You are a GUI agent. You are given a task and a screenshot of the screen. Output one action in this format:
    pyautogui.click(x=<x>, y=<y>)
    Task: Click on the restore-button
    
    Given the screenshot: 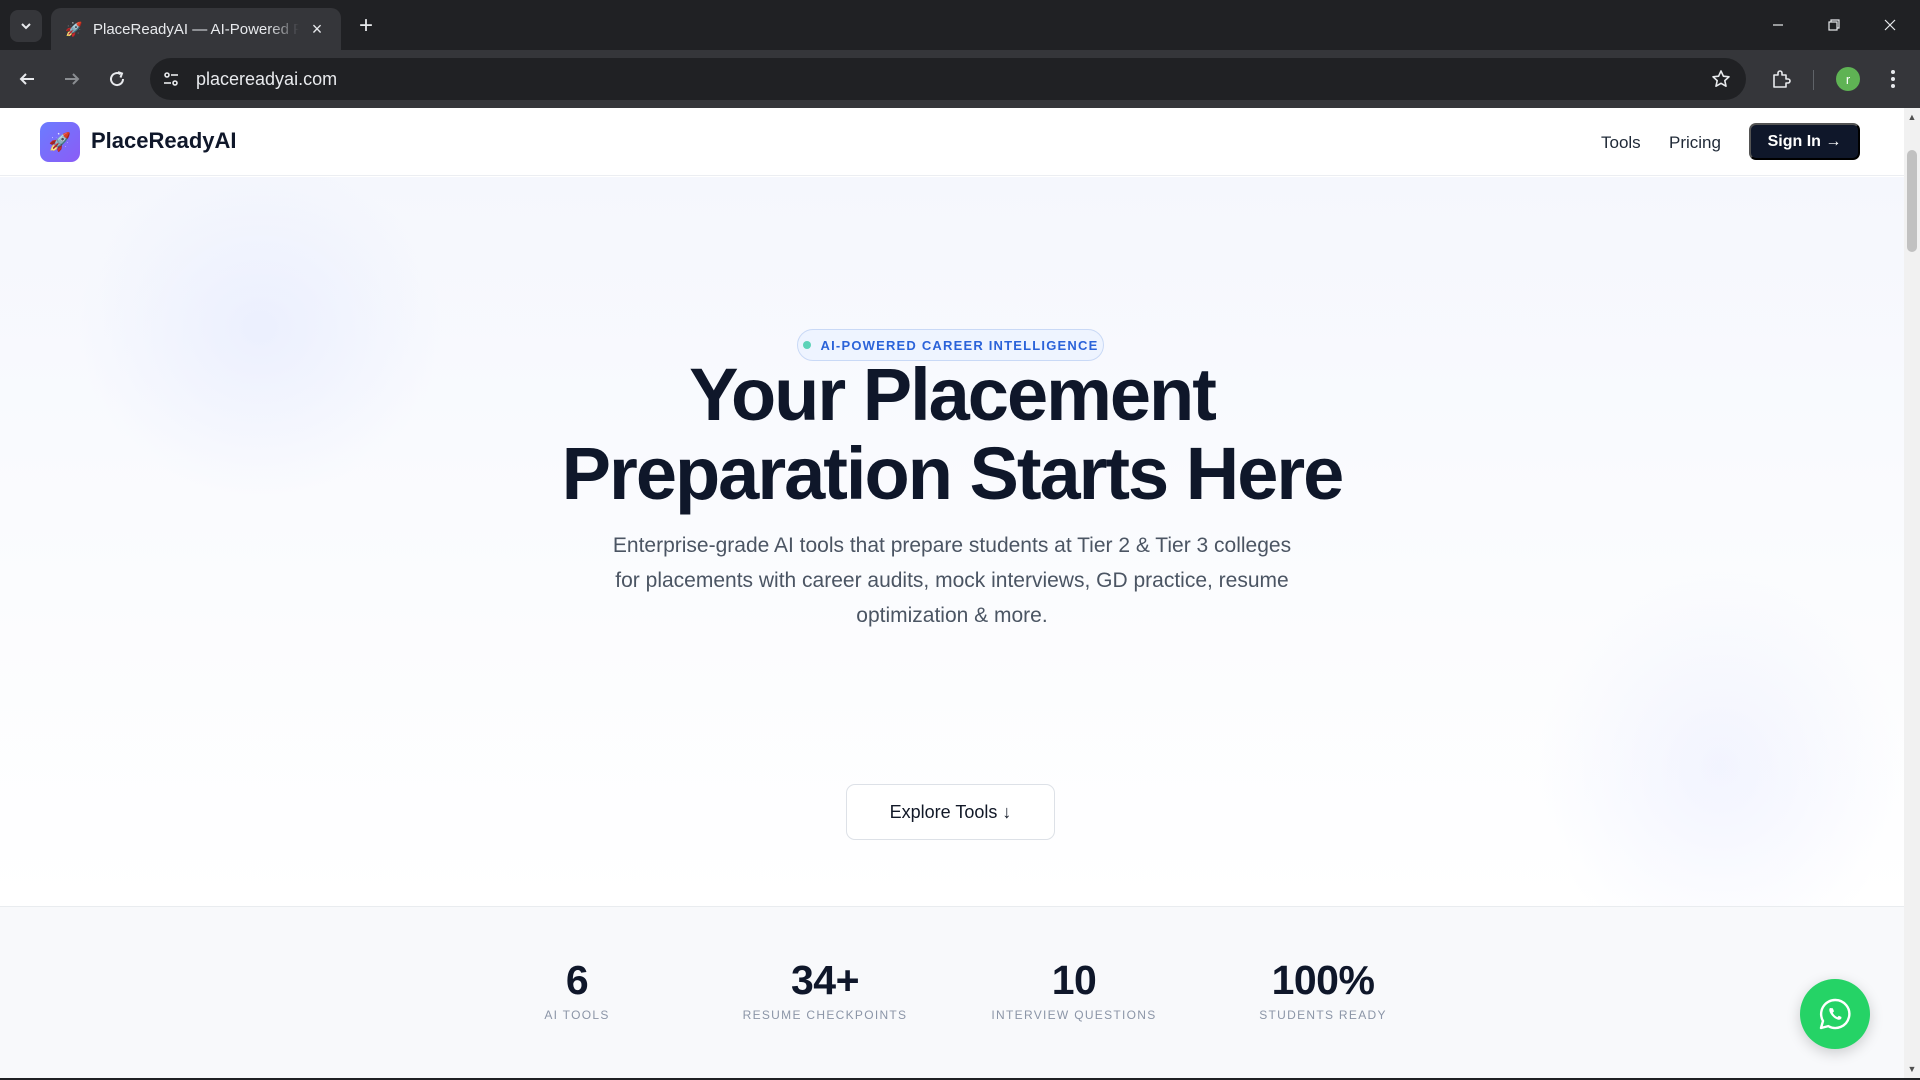 What is the action you would take?
    pyautogui.click(x=1834, y=25)
    